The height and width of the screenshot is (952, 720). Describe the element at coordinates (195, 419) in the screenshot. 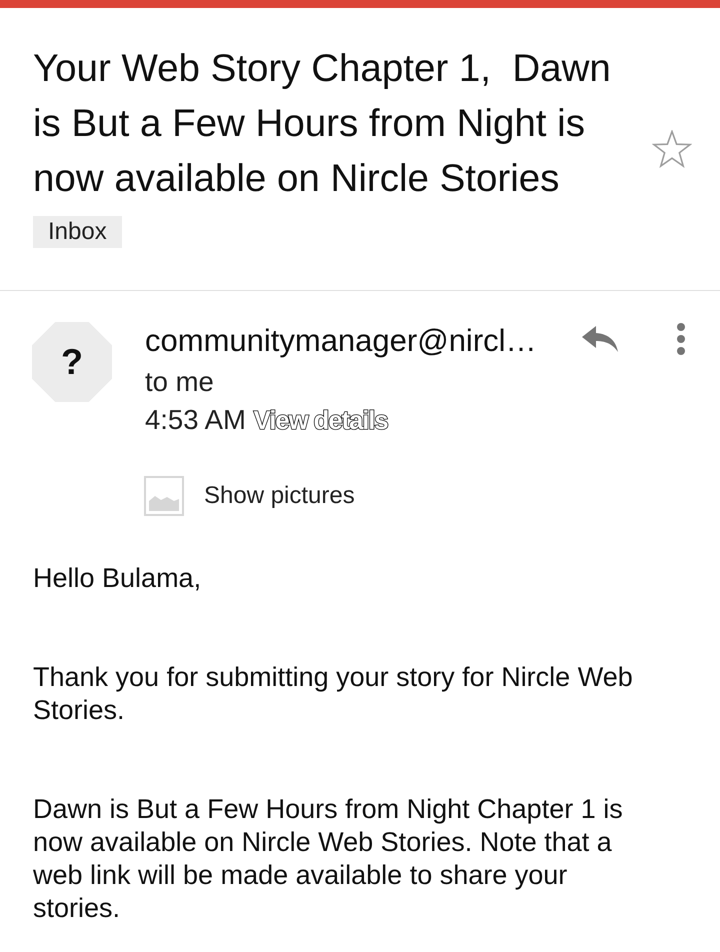

I see `sent-time: 4:53 AM` at that location.